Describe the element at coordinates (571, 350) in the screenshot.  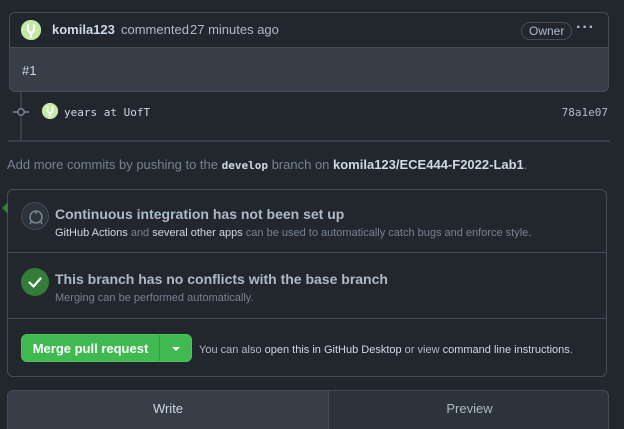
I see `merge-alt-text3: .` at that location.